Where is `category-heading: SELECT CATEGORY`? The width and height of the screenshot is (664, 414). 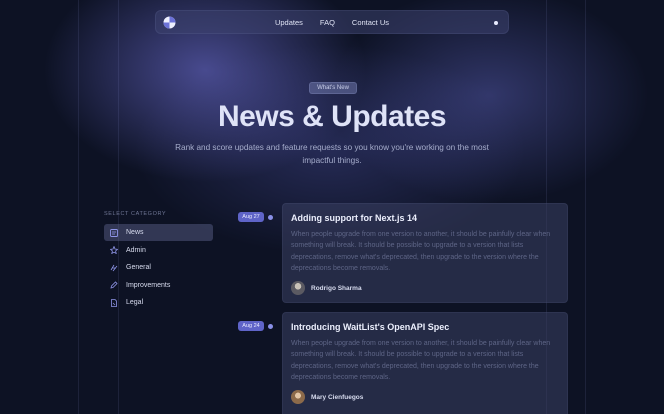
category-heading: SELECT CATEGORY is located at coordinates (135, 214).